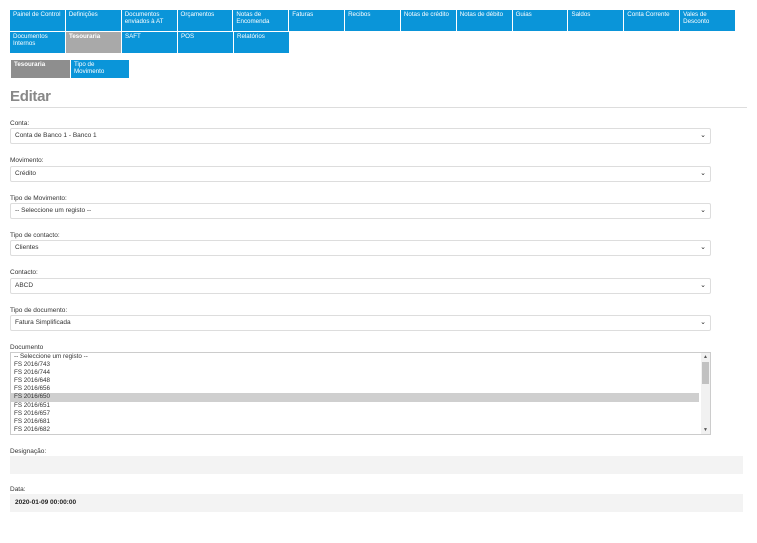  Describe the element at coordinates (27, 347) in the screenshot. I see `documento-label: Documento` at that location.